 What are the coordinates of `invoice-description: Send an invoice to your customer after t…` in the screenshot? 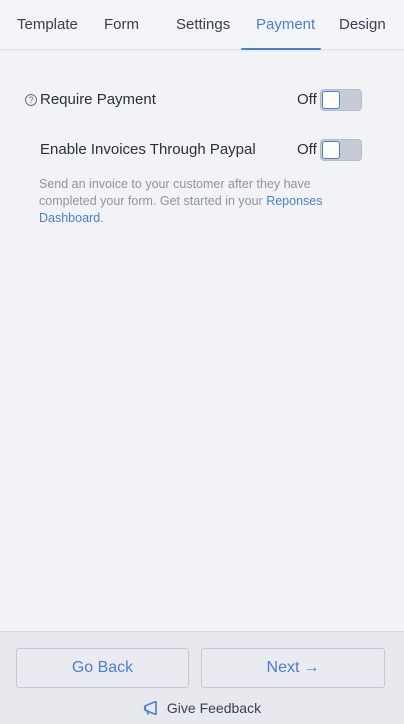 It's located at (199, 201).